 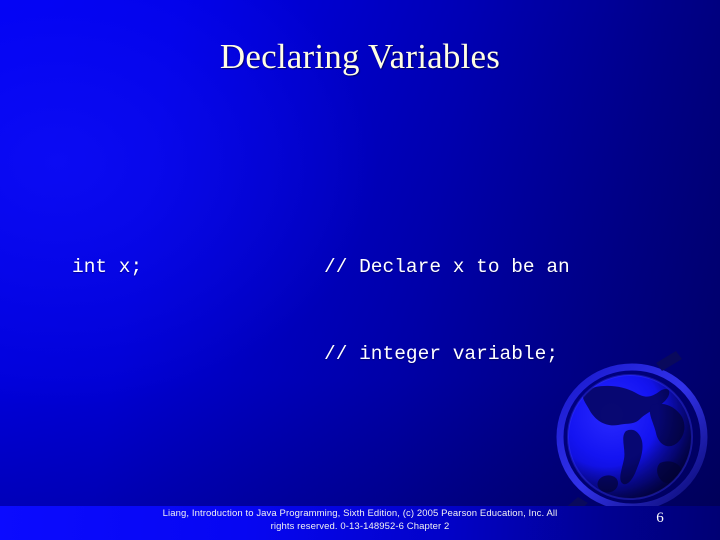 What do you see at coordinates (441, 354) in the screenshot?
I see `code-comment: // integer variable;` at bounding box center [441, 354].